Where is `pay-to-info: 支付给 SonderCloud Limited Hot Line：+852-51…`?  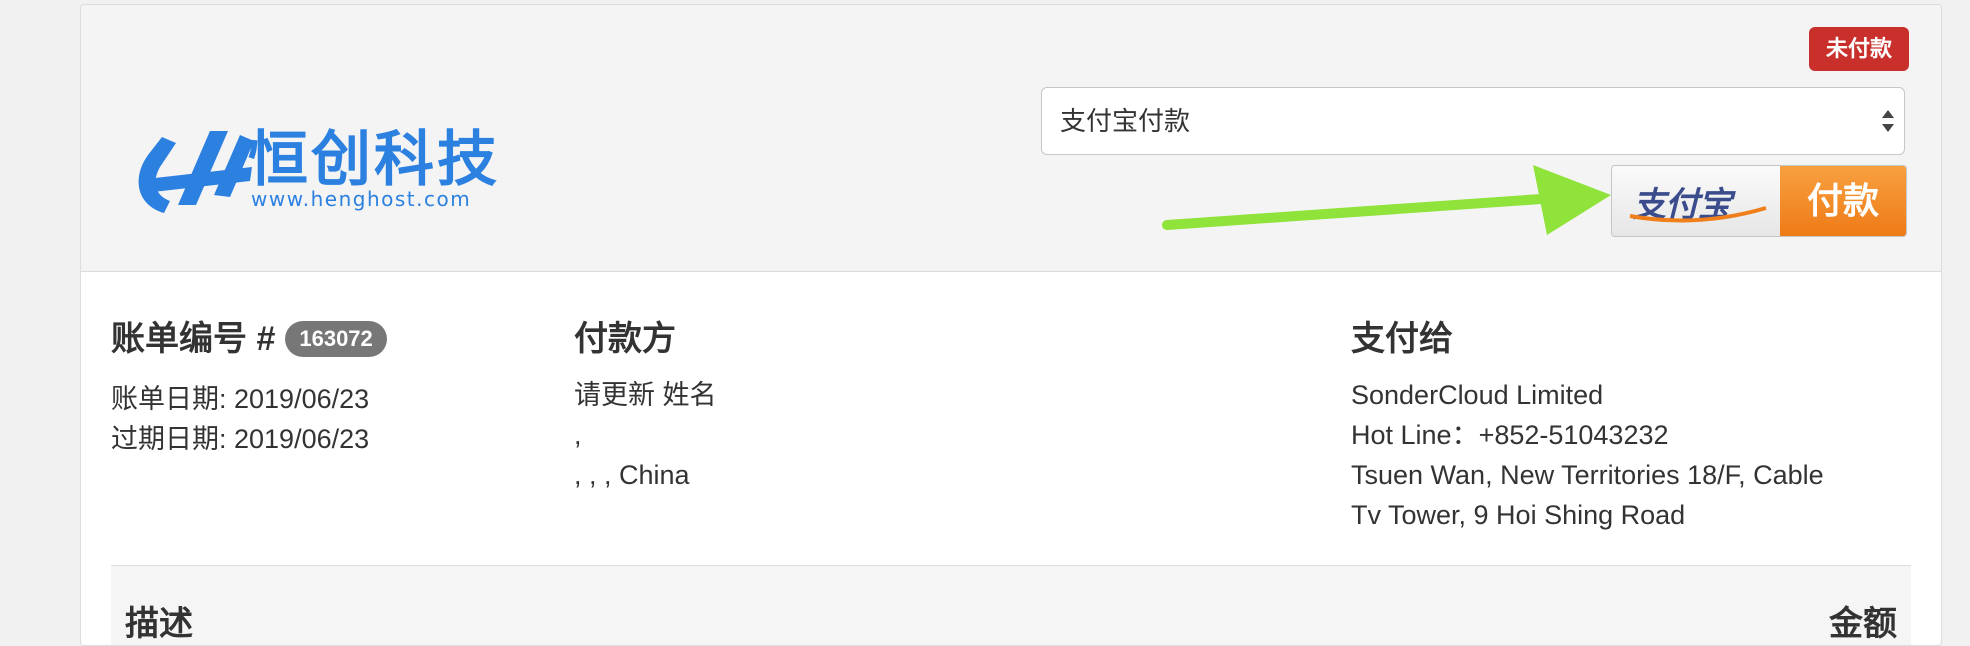 pay-to-info: 支付给 SonderCloud Limited Hot Line：+852-51… is located at coordinates (1587, 426).